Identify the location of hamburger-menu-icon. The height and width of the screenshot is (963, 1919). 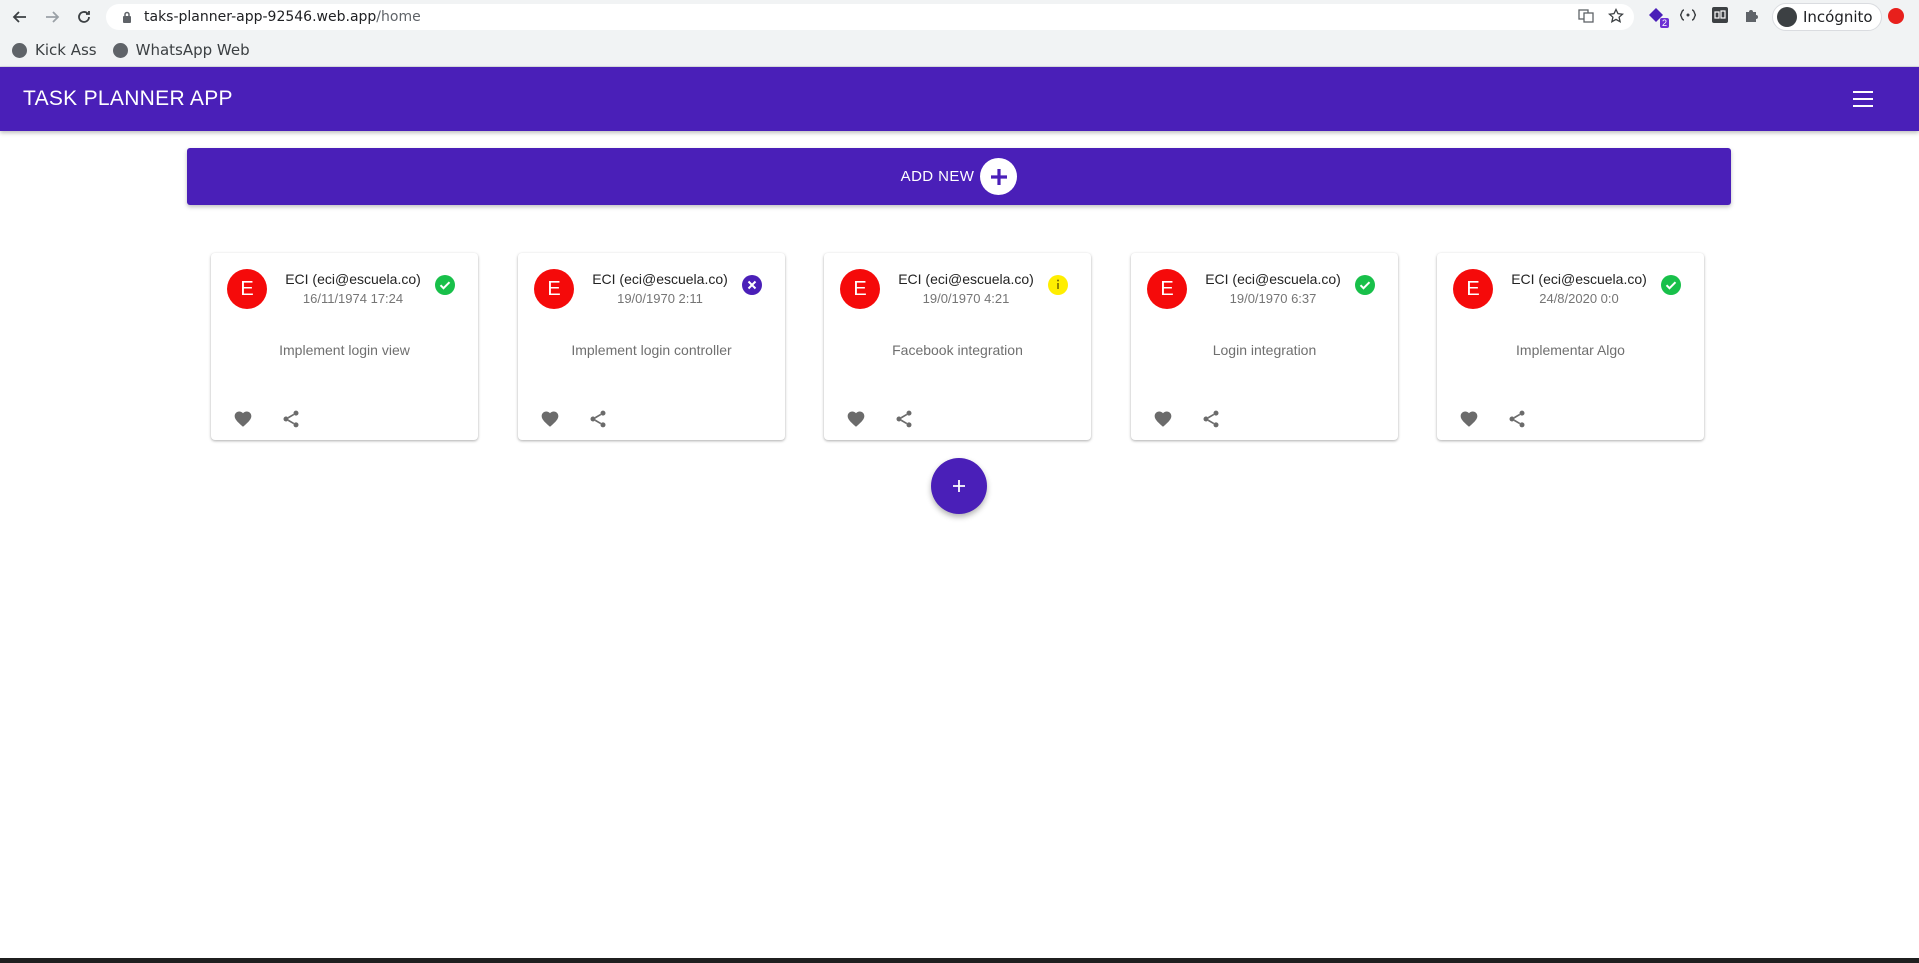
(1863, 99).